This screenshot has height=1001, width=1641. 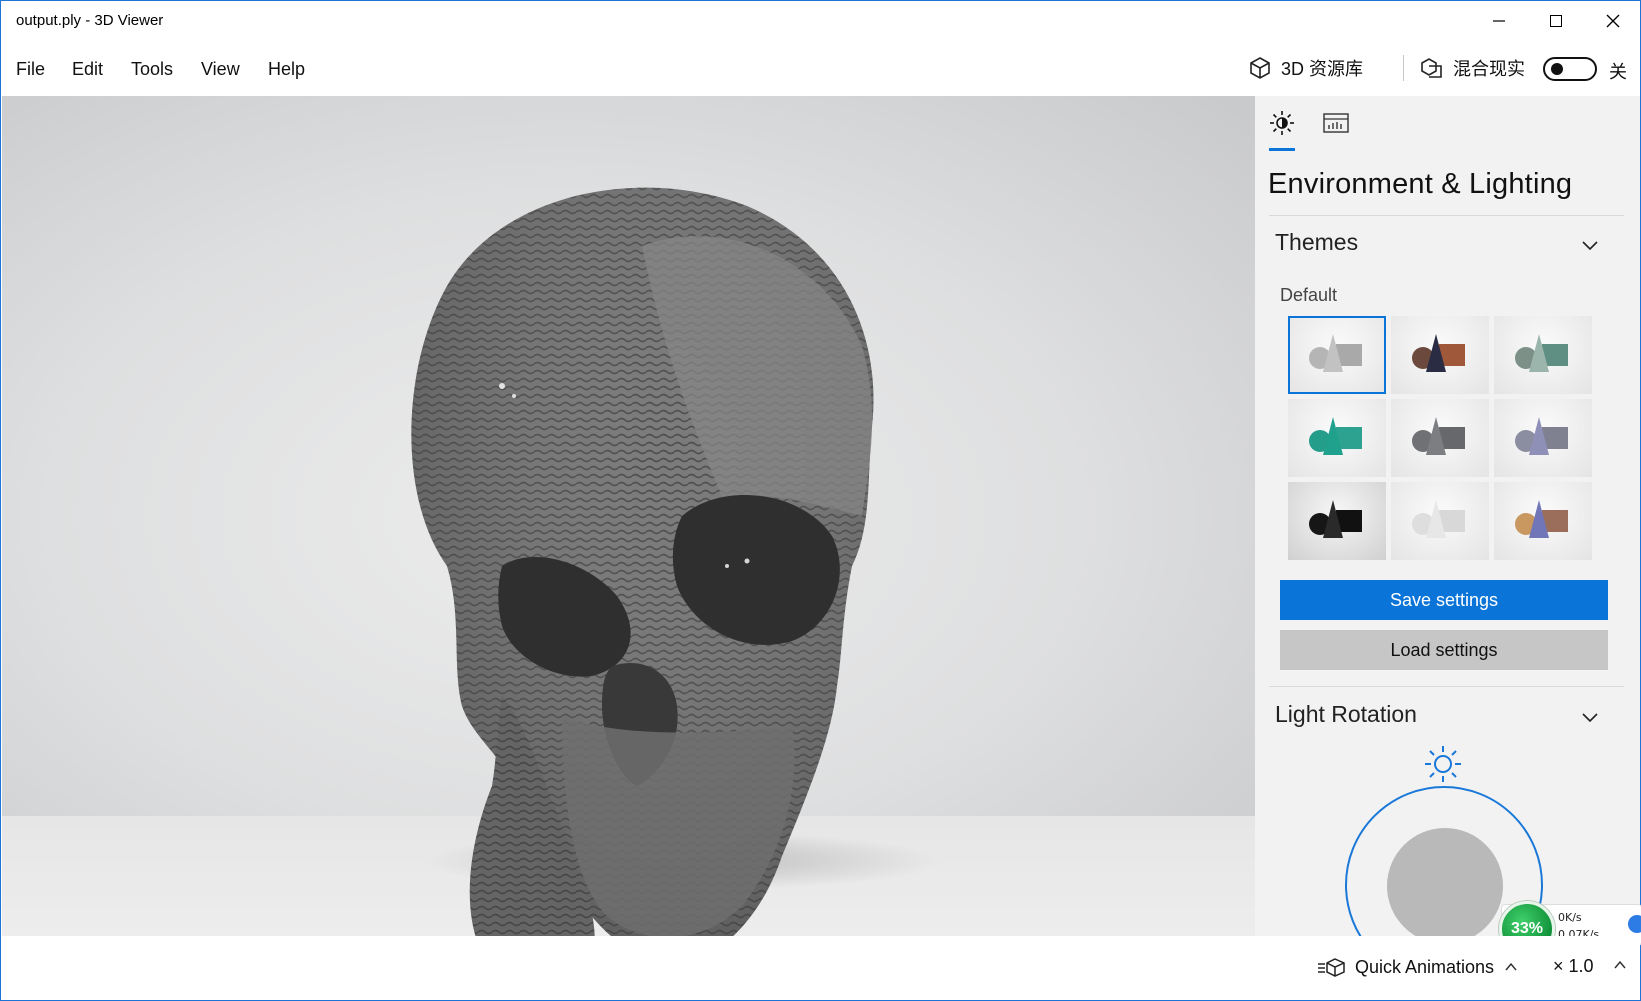 I want to click on theme-tile-default, so click(x=1337, y=355).